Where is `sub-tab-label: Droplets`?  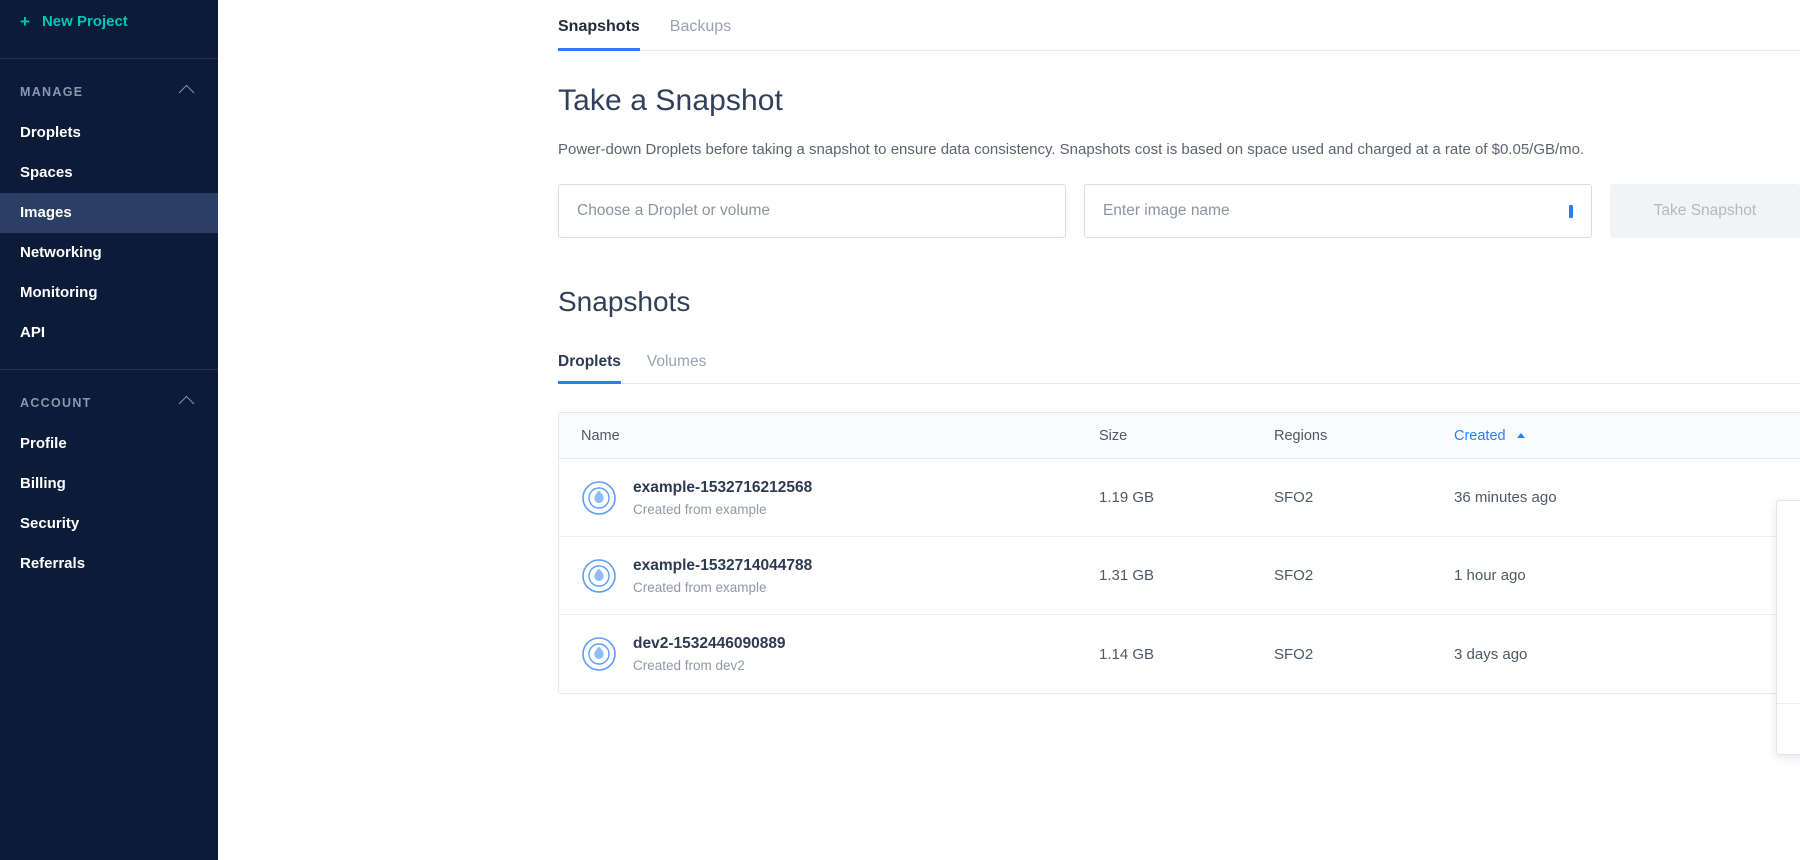 sub-tab-label: Droplets is located at coordinates (589, 361).